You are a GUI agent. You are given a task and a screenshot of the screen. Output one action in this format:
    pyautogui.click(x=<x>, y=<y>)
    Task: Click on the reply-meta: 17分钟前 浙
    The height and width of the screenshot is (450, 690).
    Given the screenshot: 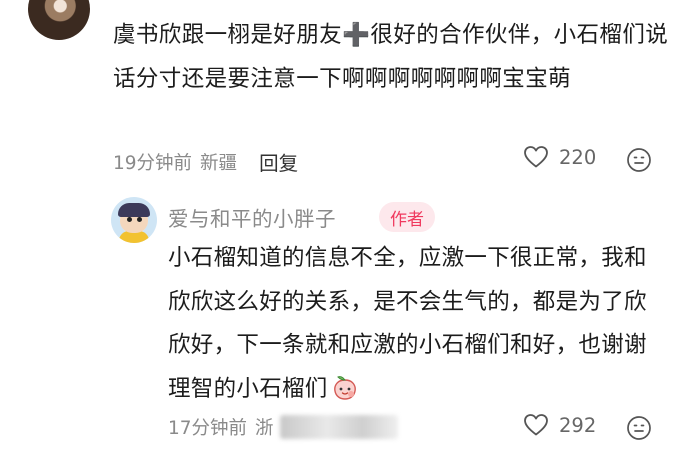 What is the action you would take?
    pyautogui.click(x=283, y=427)
    